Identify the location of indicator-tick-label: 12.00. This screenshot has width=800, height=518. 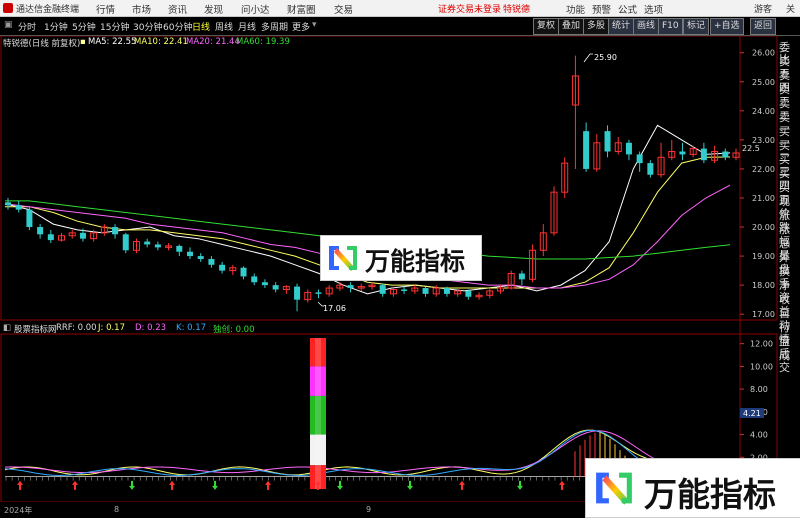
(761, 344).